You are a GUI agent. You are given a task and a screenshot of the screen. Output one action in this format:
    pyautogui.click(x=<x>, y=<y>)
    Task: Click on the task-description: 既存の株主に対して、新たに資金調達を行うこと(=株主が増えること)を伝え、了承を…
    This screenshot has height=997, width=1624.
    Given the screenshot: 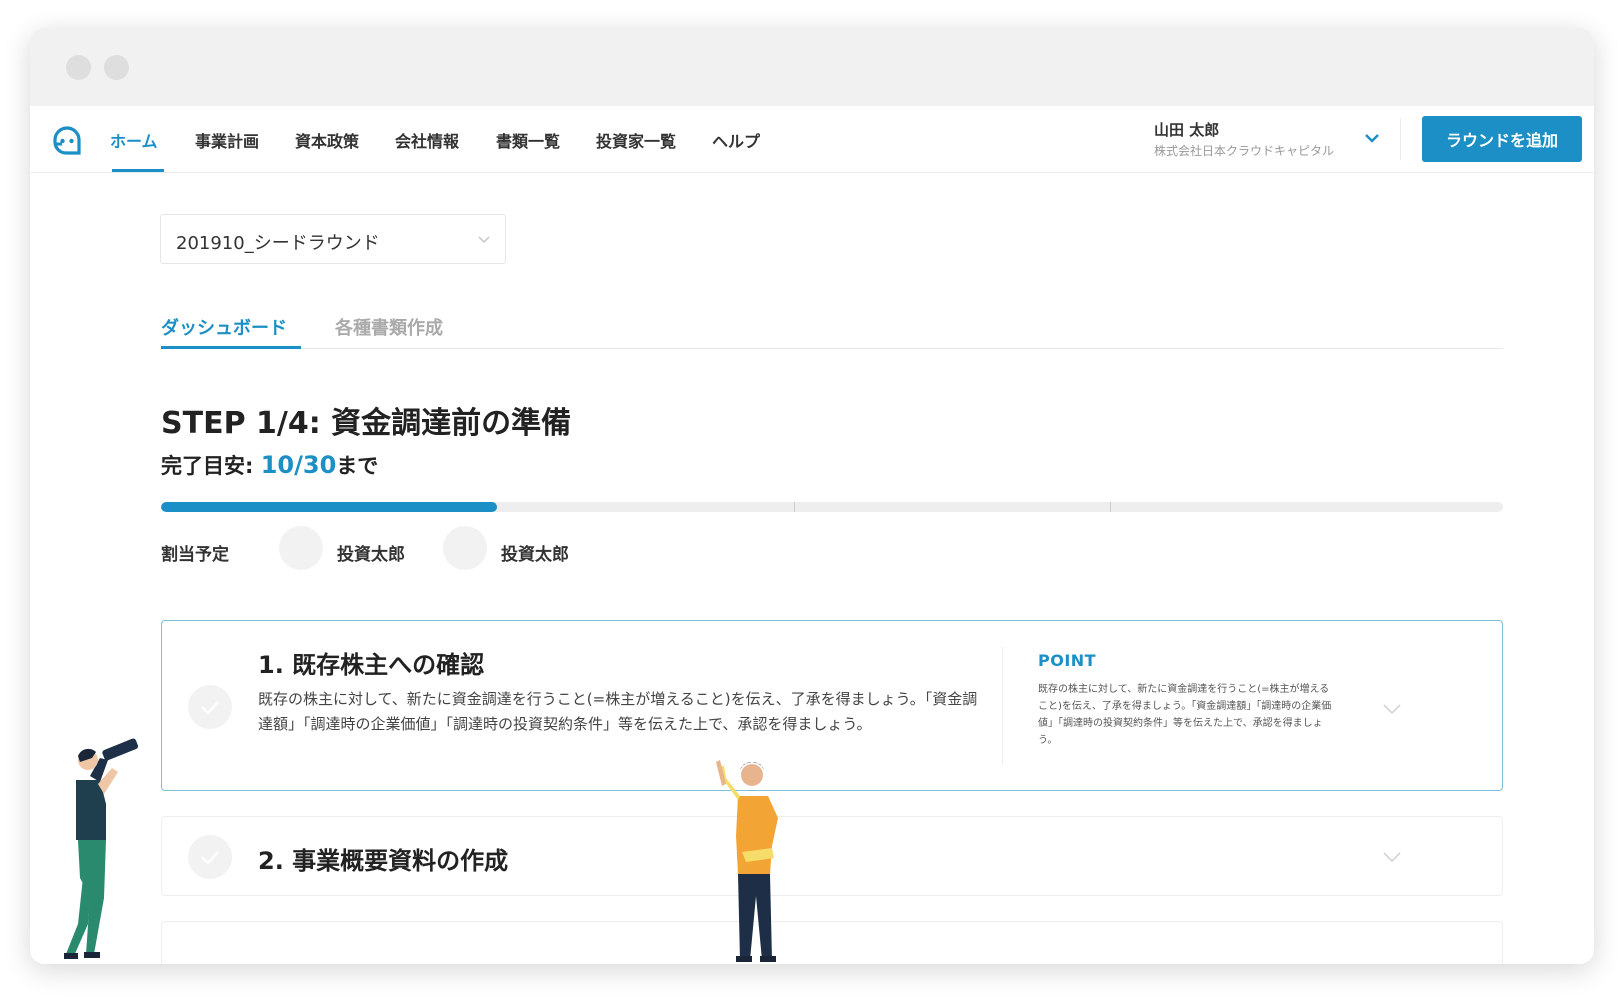 What is the action you would take?
    pyautogui.click(x=618, y=711)
    